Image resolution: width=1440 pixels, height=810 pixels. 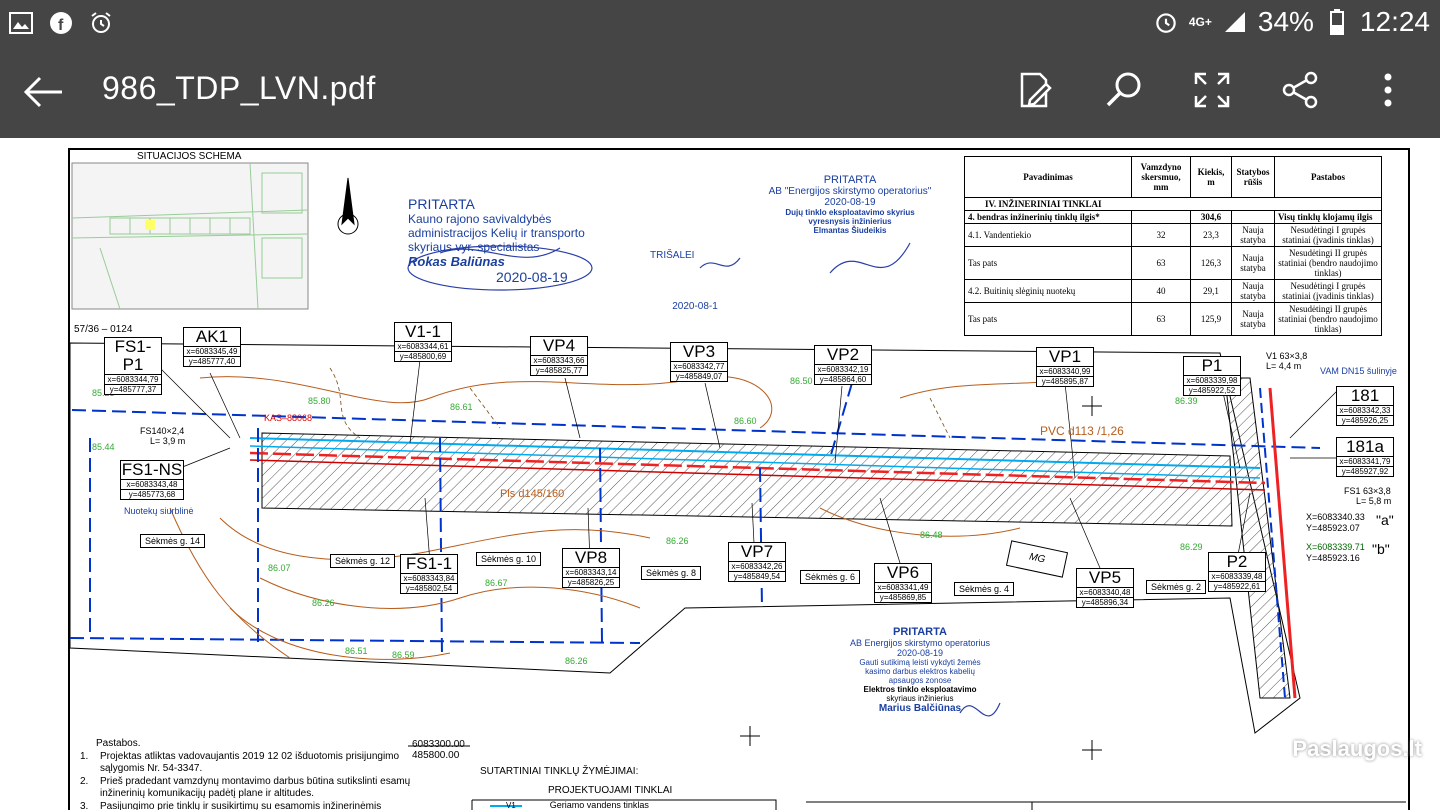 I want to click on point-label: V1-1 x=6083344,61 y=485800,69, so click(x=423, y=342).